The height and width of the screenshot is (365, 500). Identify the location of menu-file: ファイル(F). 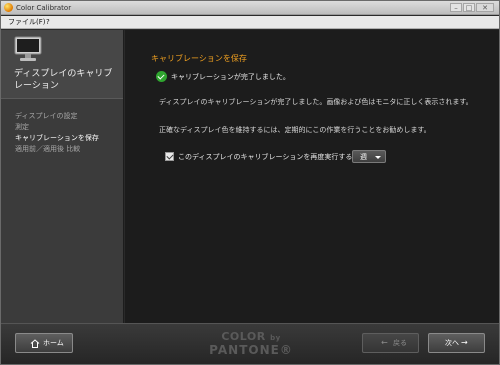
(27, 22).